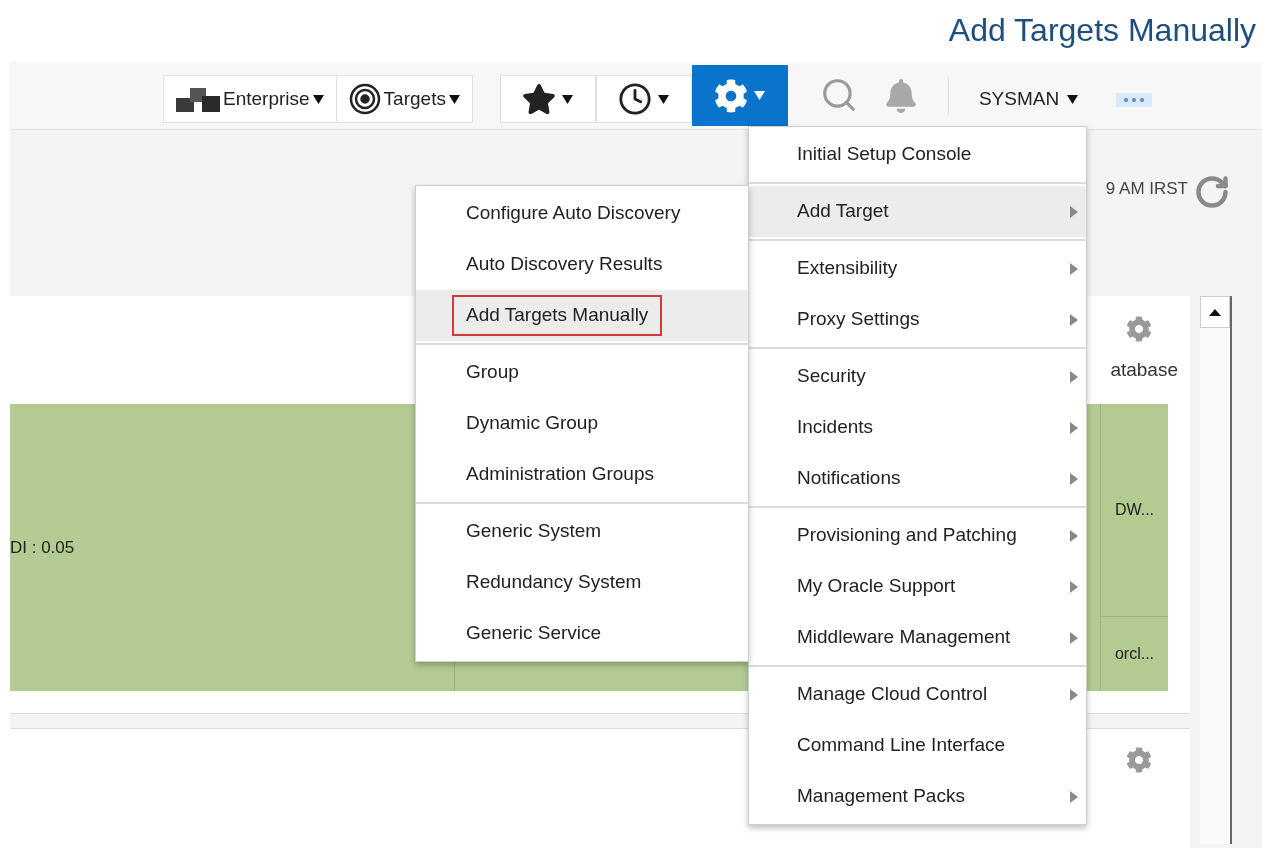  I want to click on more-icon, so click(1134, 100).